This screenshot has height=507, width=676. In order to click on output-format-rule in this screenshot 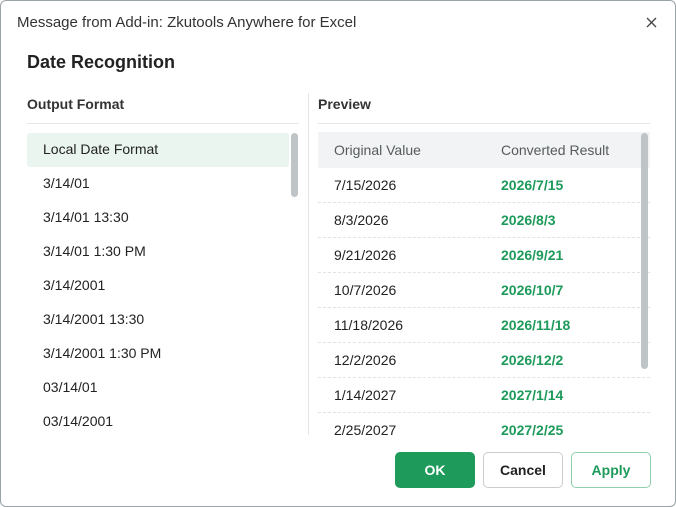, I will do `click(163, 123)`.